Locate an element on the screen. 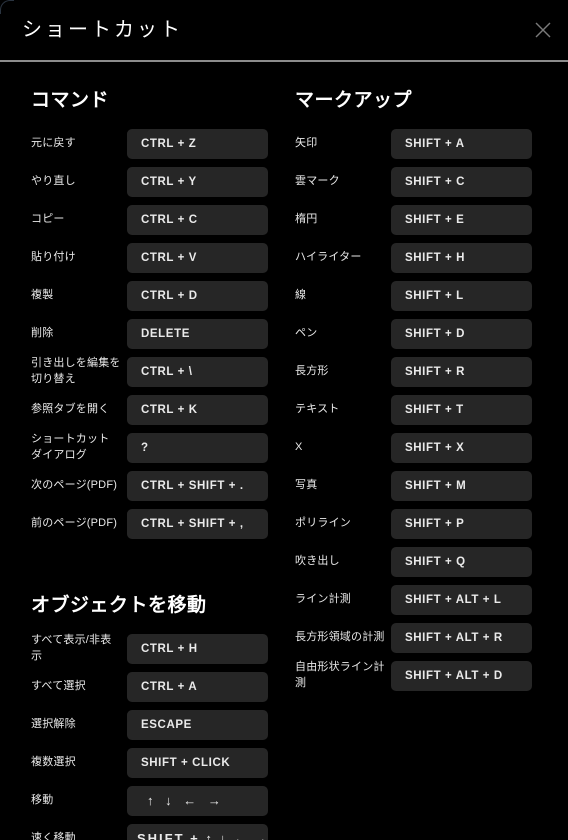 The width and height of the screenshot is (568, 840). shortcut-key-box: CTRL + Y is located at coordinates (197, 181).